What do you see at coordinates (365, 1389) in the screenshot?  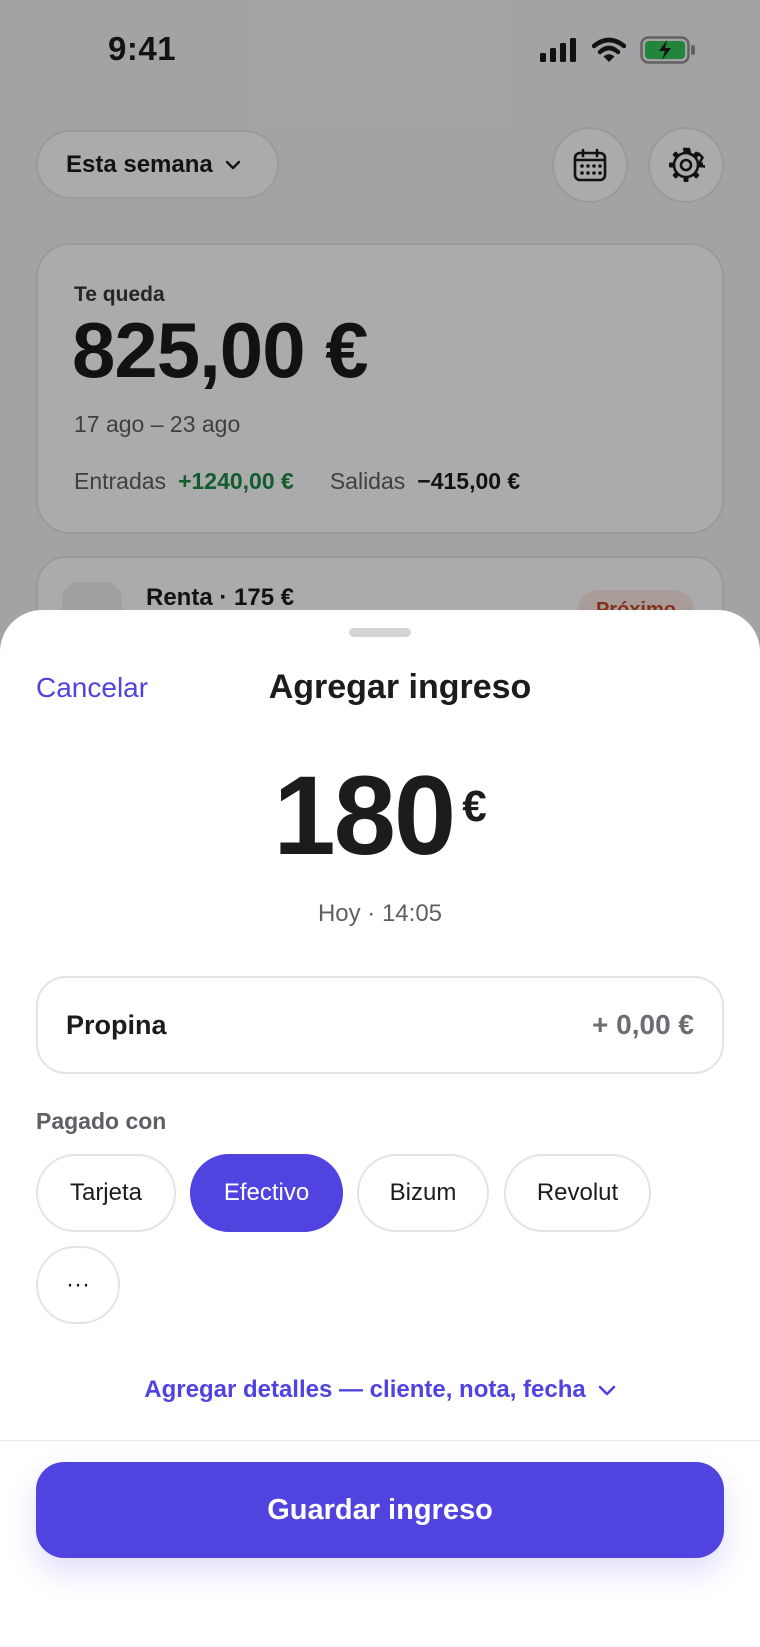 I see `add-details-label: Agregar detalles — cliente, nota, fecha` at bounding box center [365, 1389].